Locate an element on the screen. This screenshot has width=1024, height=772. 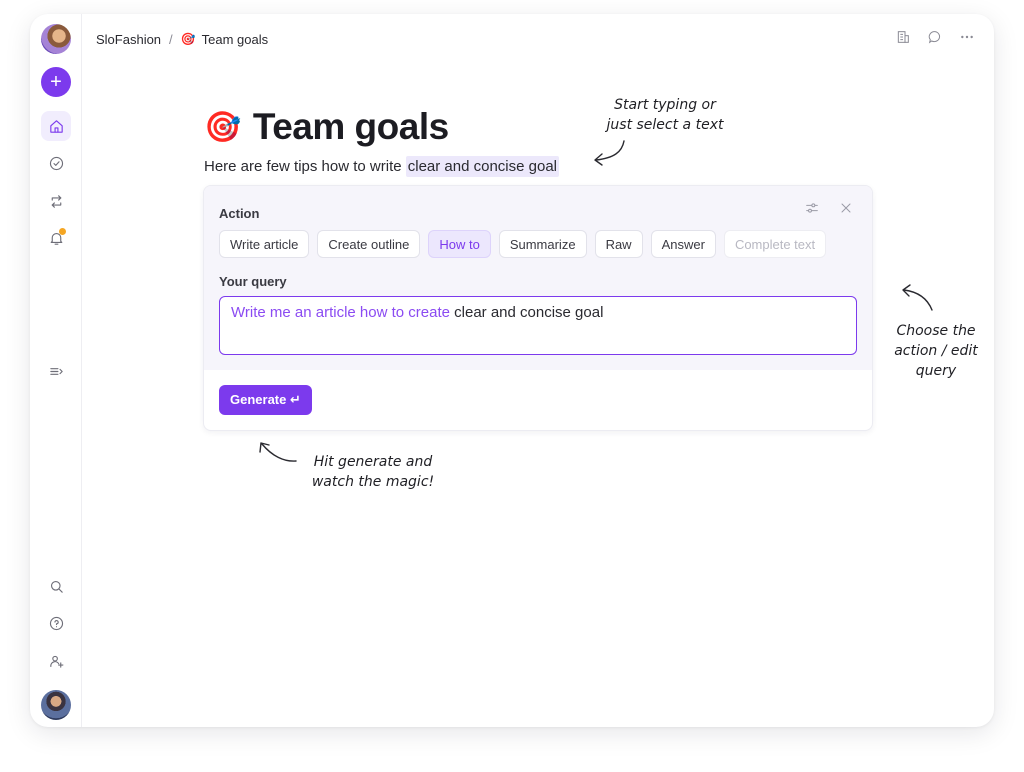
building-icon is located at coordinates (903, 37).